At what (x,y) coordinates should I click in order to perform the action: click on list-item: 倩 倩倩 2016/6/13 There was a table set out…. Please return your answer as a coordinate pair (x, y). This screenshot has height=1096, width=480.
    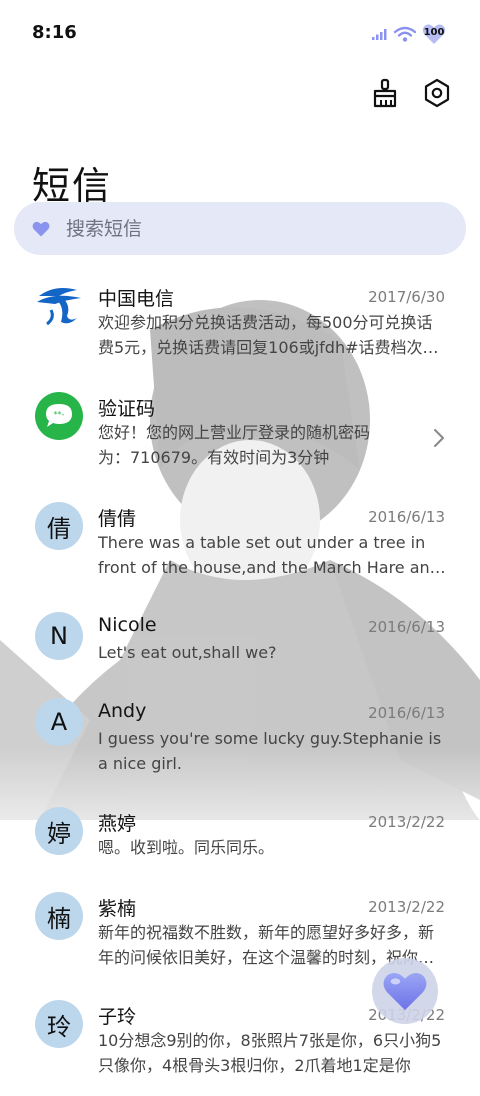
    Looking at the image, I should click on (240, 544).